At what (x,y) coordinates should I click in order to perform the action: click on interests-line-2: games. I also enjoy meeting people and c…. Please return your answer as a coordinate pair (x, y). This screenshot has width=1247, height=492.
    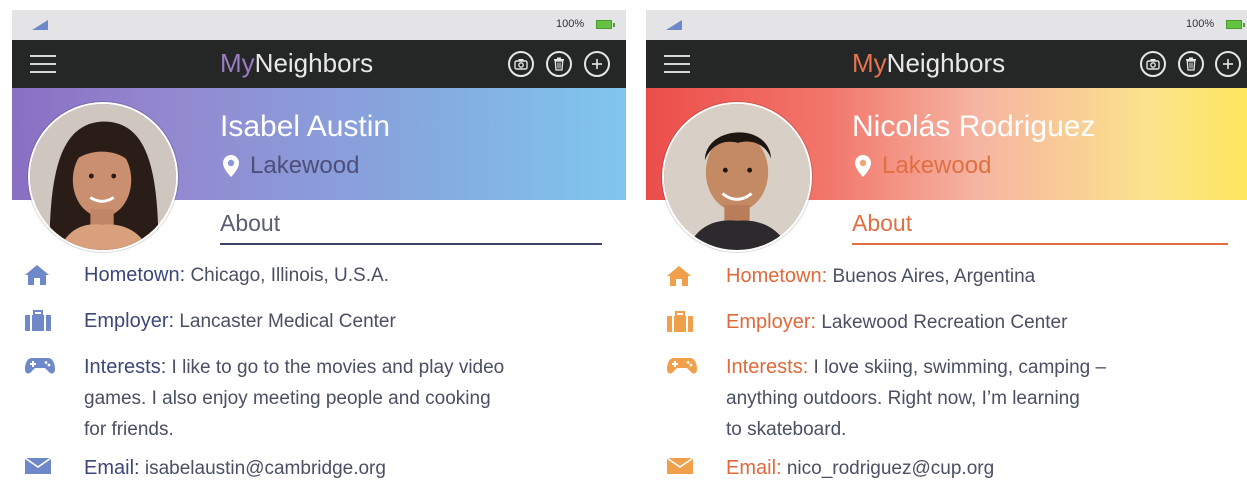
    Looking at the image, I should click on (287, 398).